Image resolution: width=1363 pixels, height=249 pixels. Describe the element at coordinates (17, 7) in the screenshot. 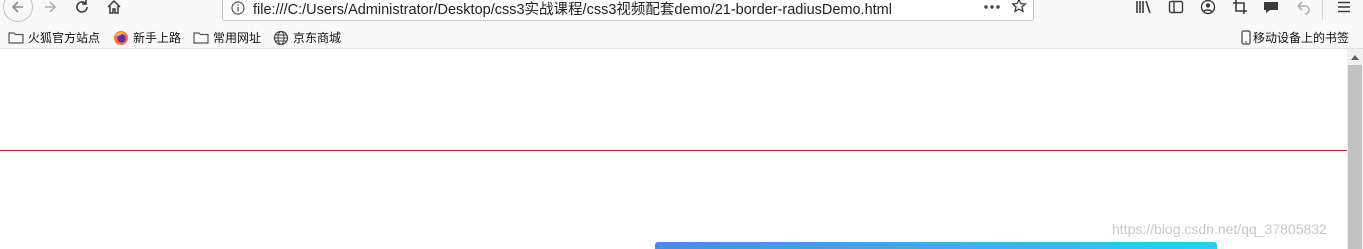

I see `arrow-left-icon` at that location.